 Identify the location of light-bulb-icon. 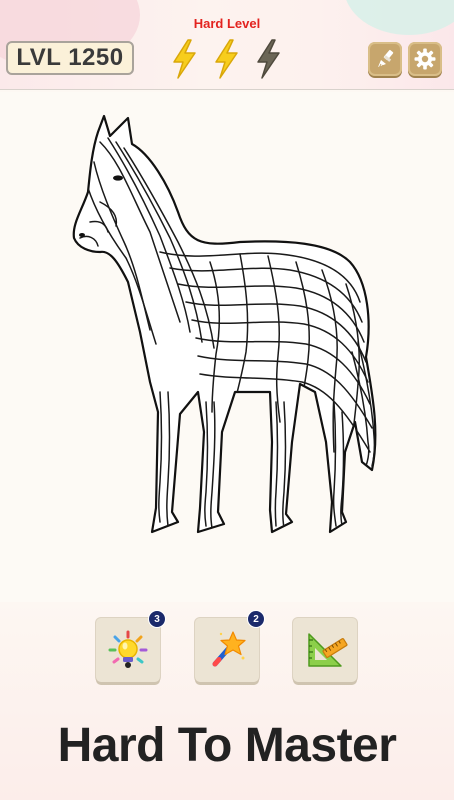
(128, 649).